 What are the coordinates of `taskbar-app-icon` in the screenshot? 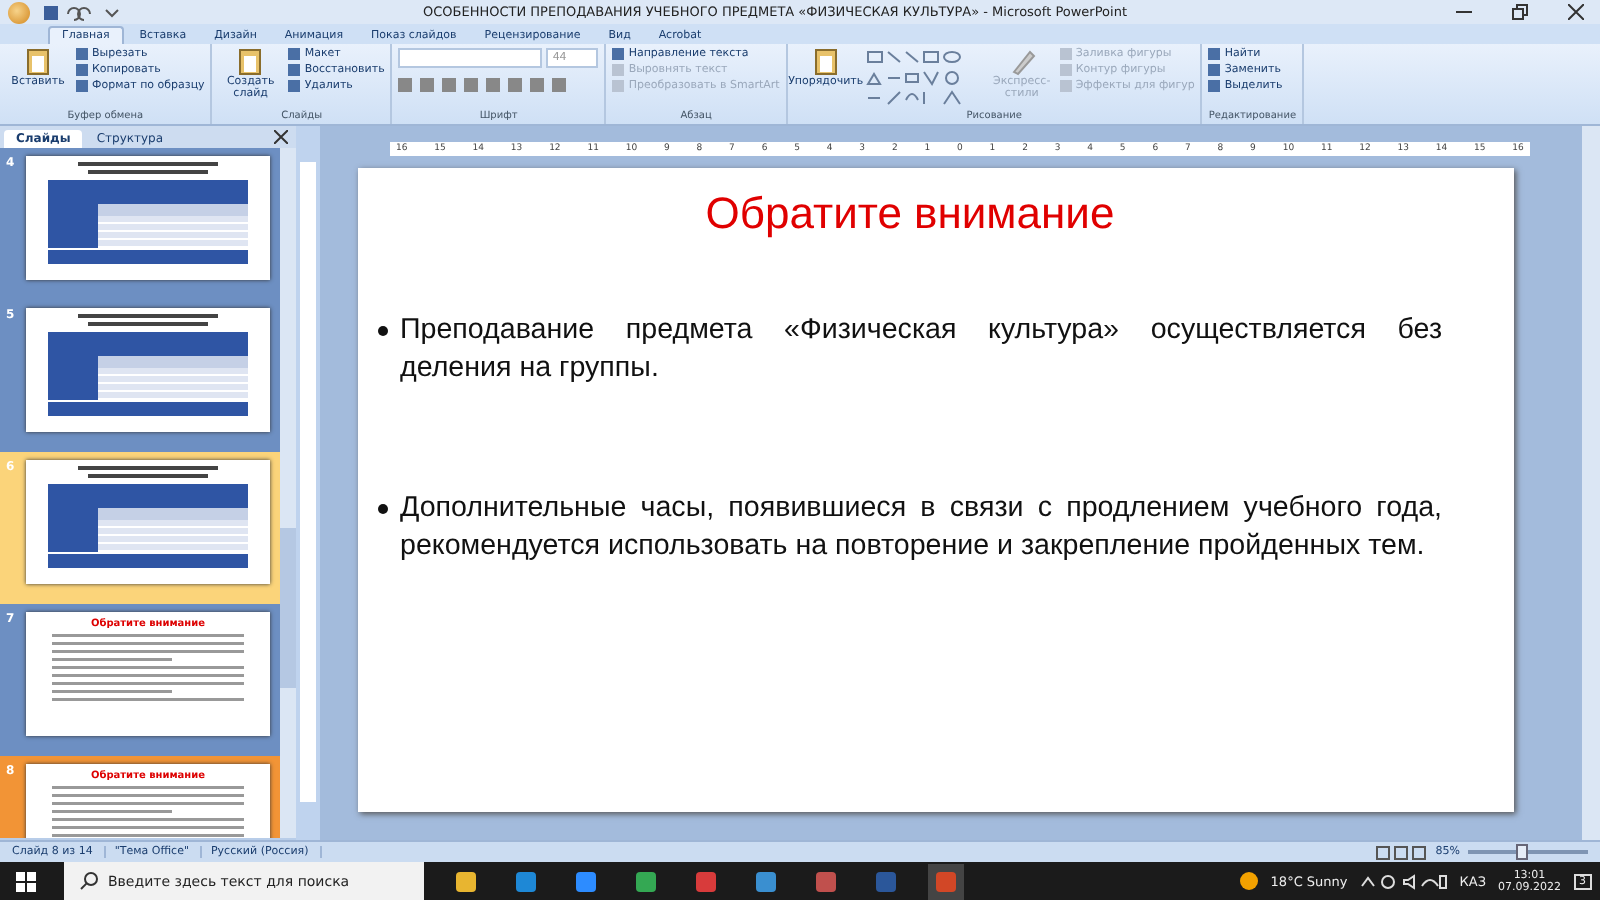 It's located at (946, 881).